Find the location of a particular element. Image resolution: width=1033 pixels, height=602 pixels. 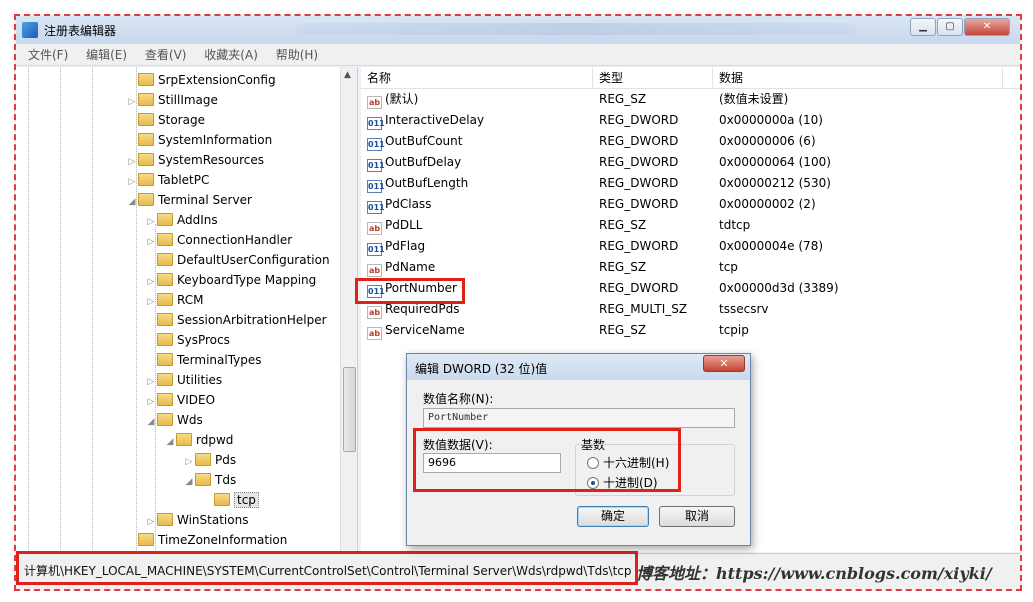

value-row: 011OutBufLength REG_DWORD 0x00000212 (530) is located at coordinates (690, 183).